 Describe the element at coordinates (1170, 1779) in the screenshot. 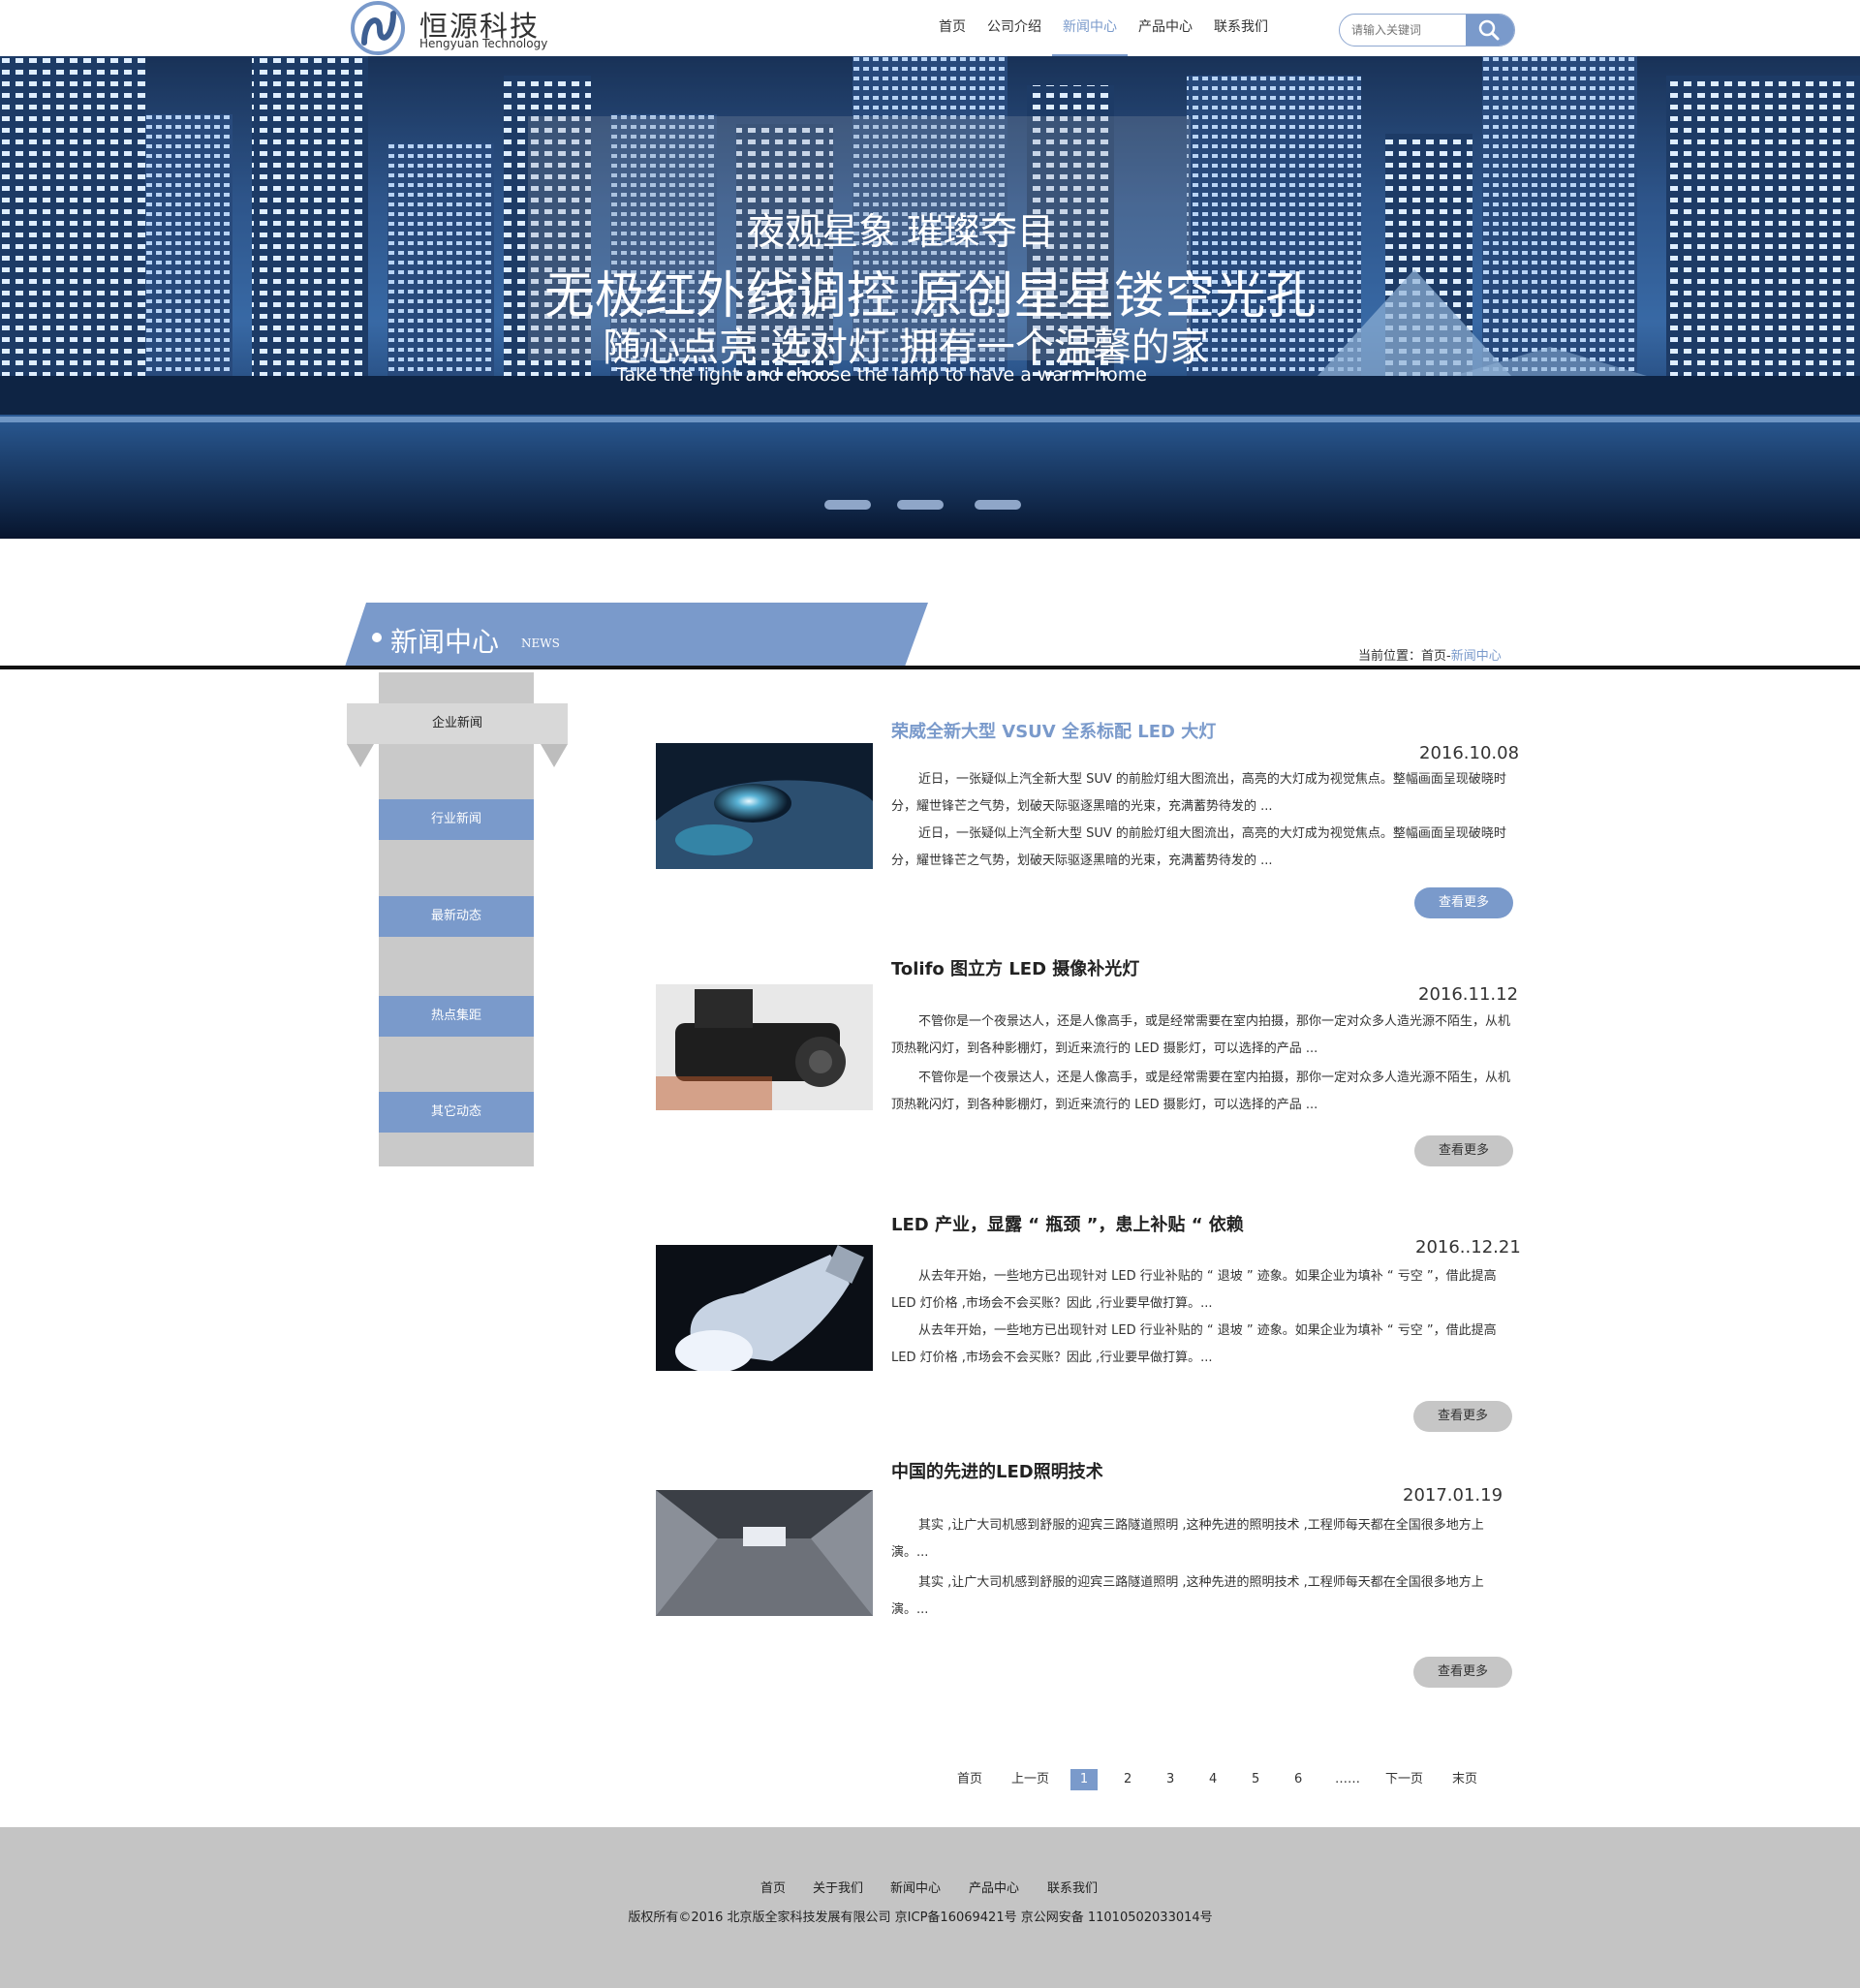

I see `page-number: 3` at that location.